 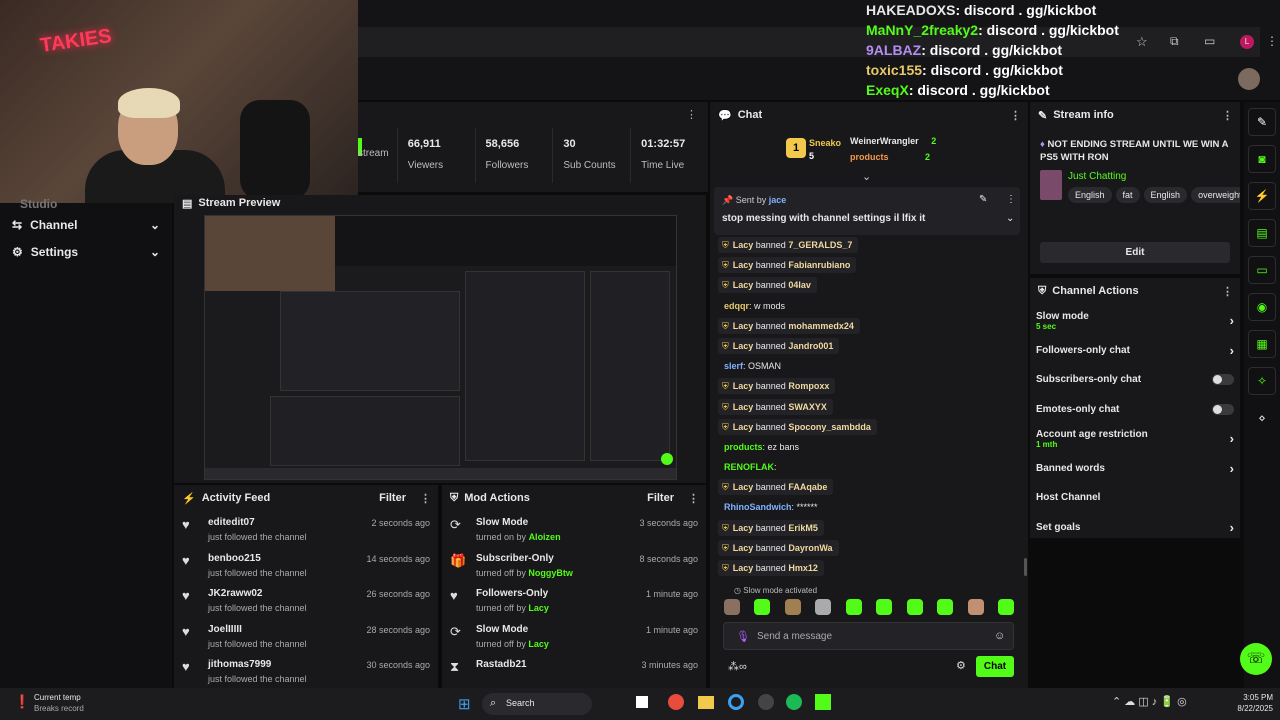 What do you see at coordinates (890, 157) in the screenshot?
I see `top-gifter-3: products 2` at bounding box center [890, 157].